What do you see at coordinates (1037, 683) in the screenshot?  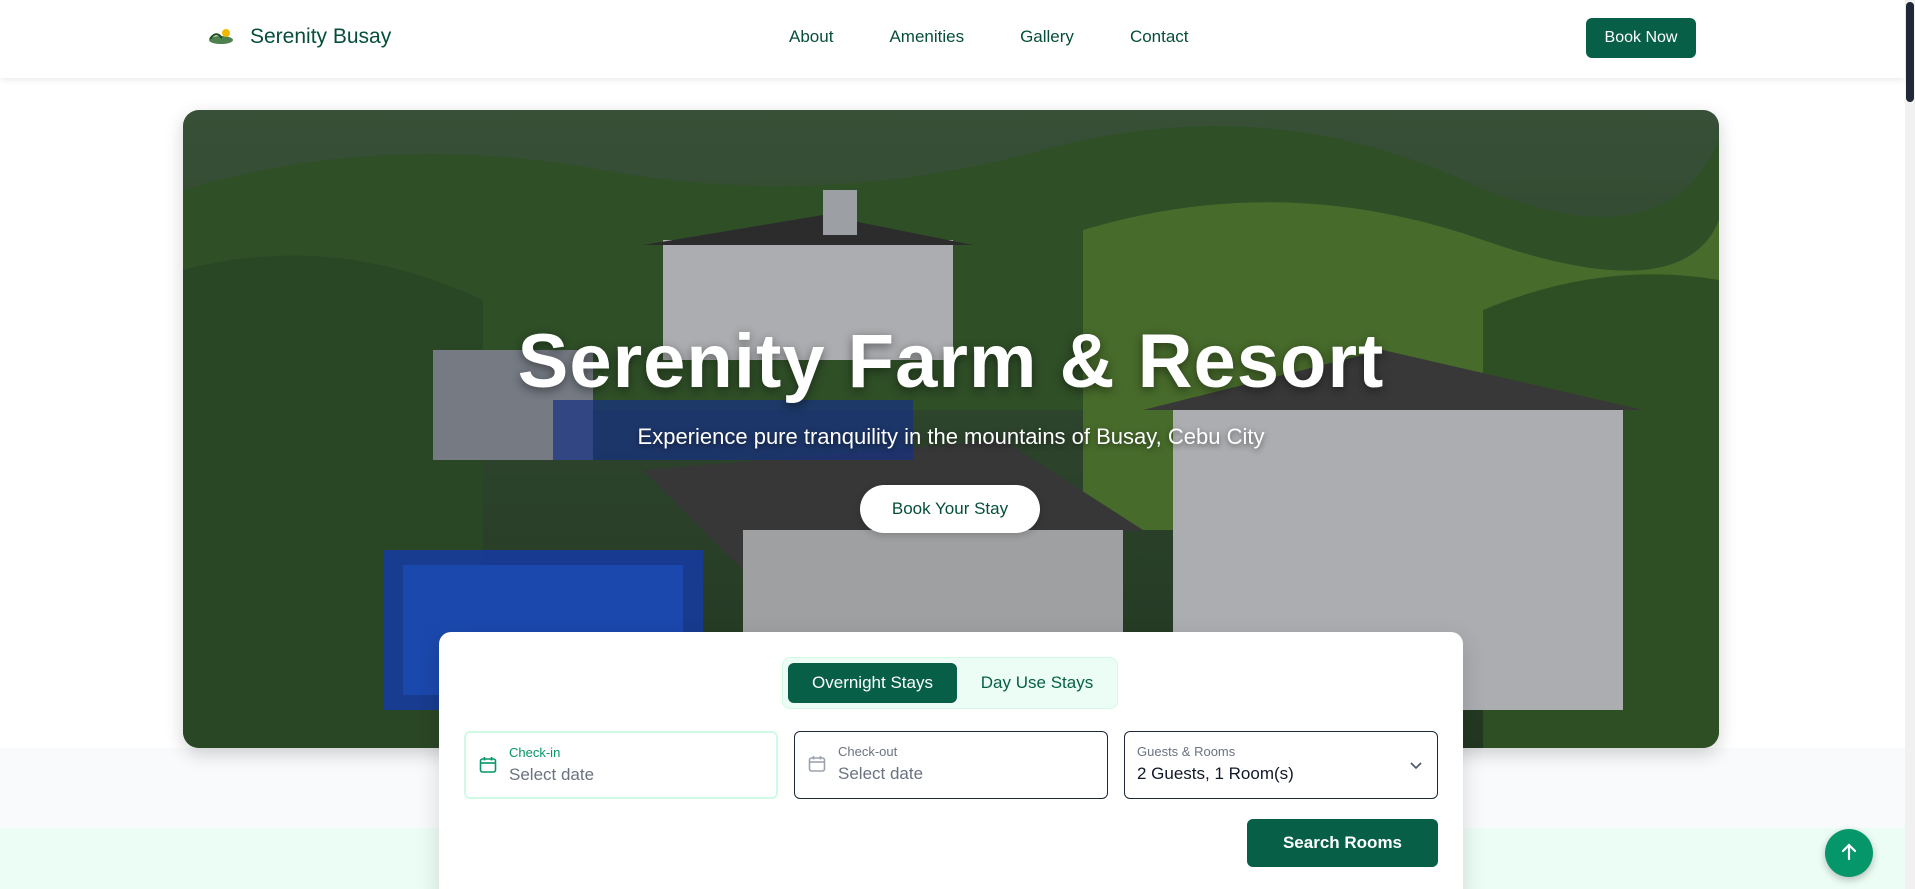 I see `tab-day-use-stays: Day Use Stays` at bounding box center [1037, 683].